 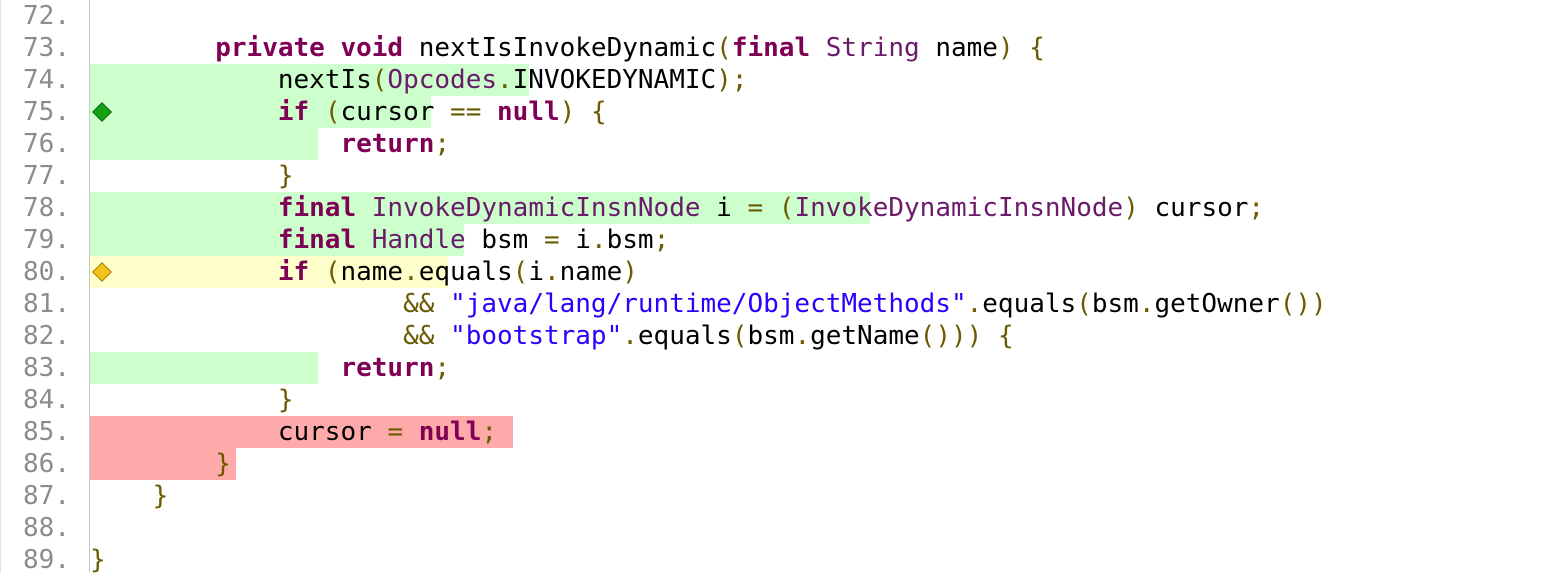 I want to click on code-token: INVOKEDYNAMIC, so click(x=614, y=80).